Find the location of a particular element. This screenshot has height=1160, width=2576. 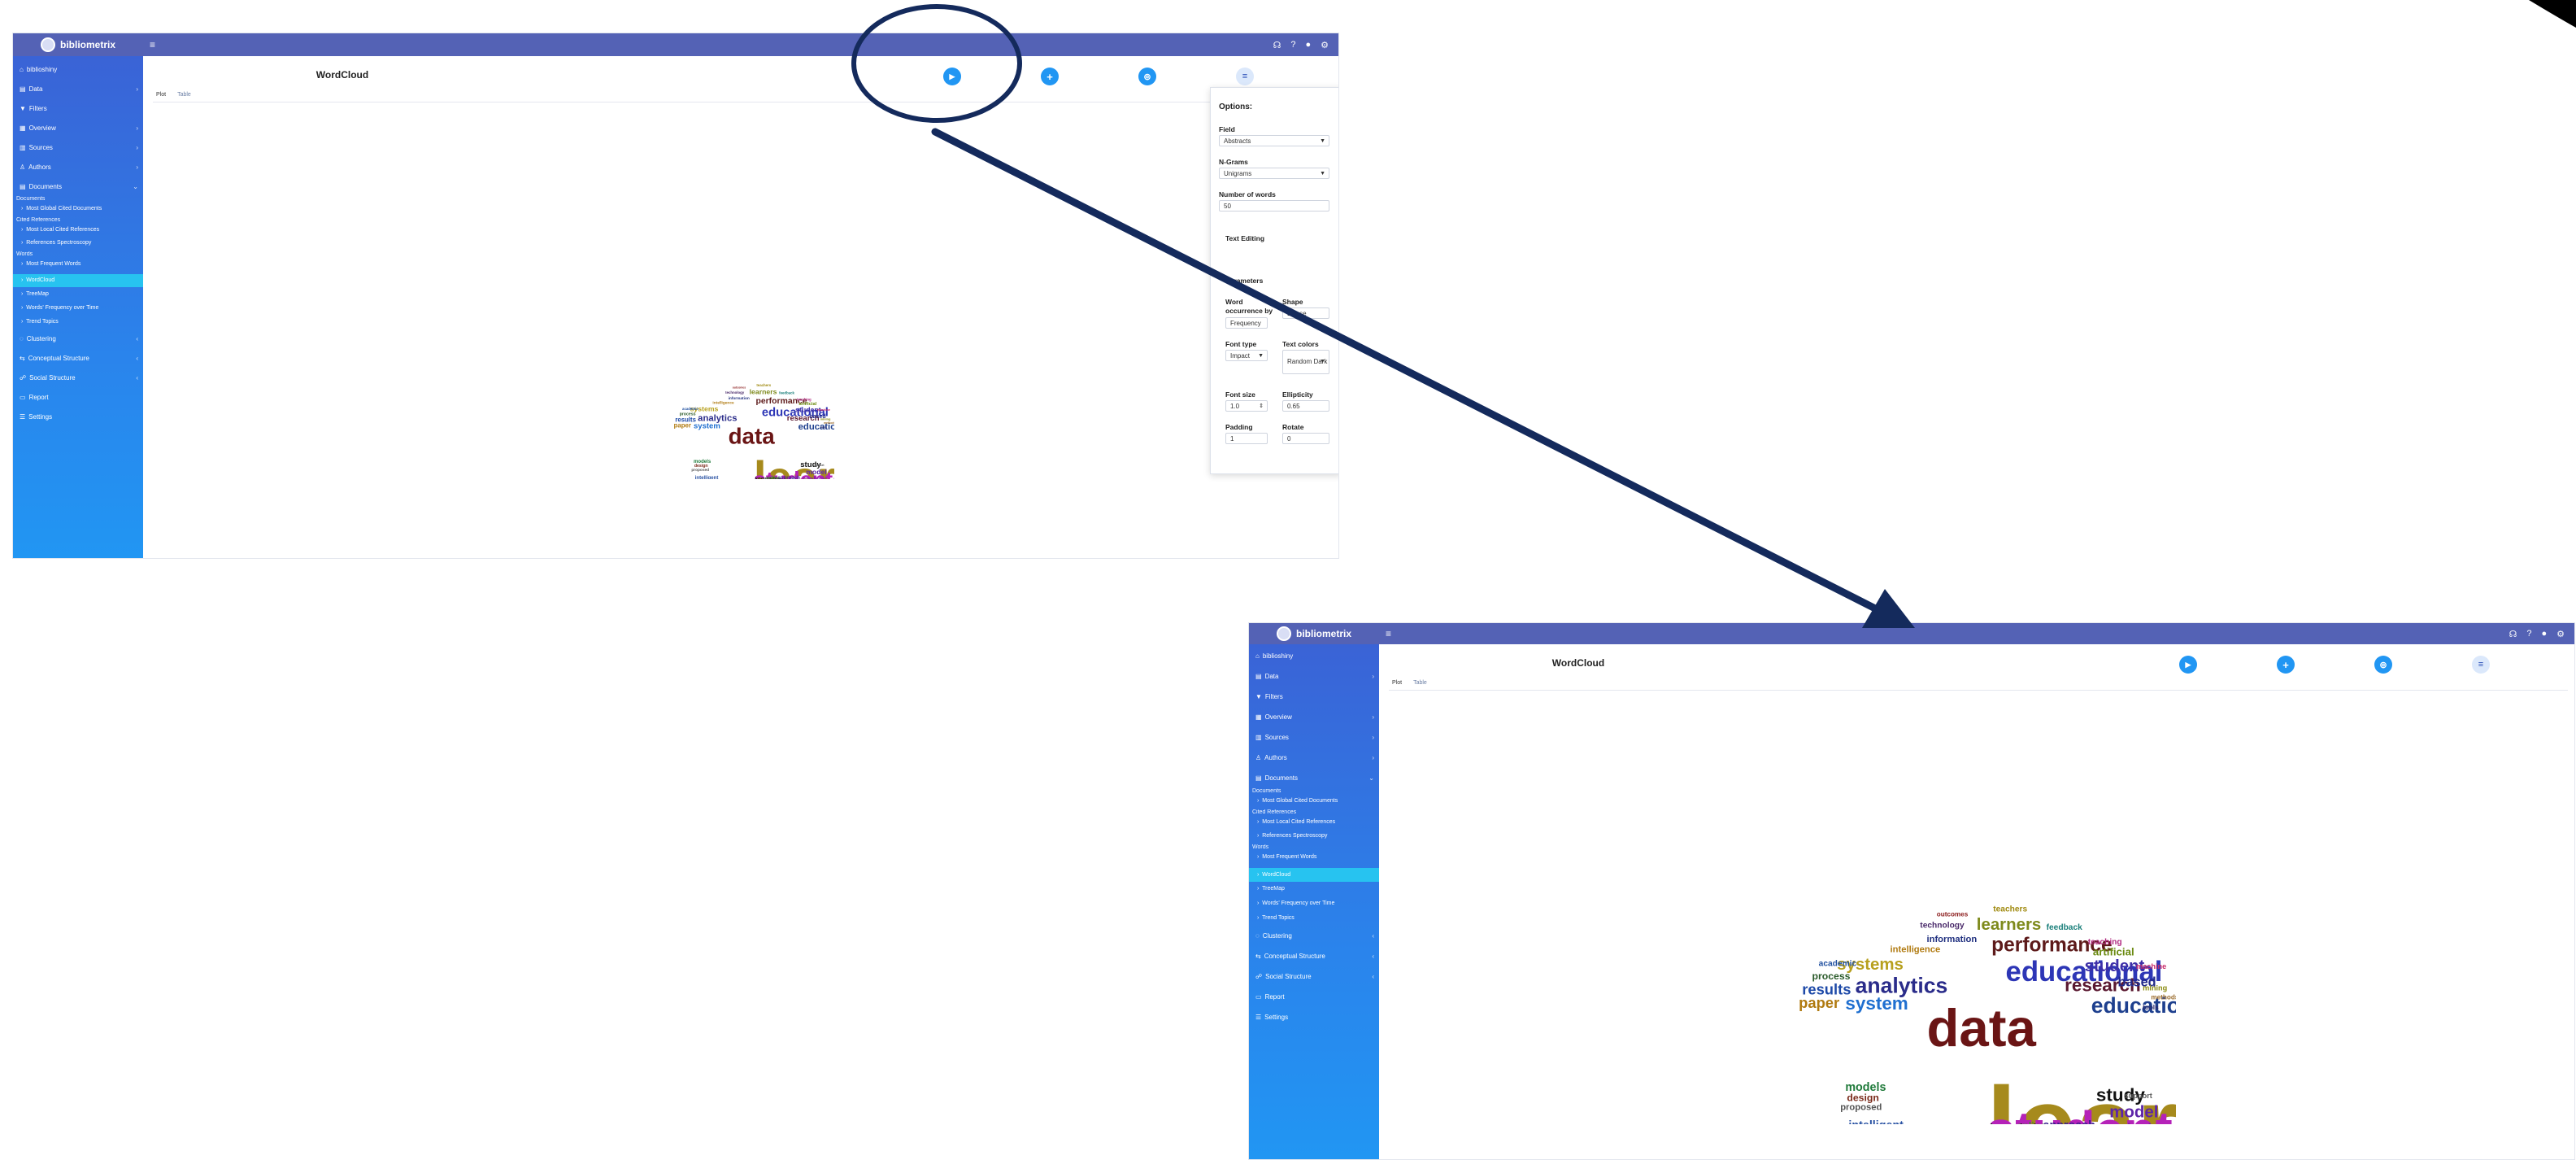

highlight-circle is located at coordinates (937, 63).